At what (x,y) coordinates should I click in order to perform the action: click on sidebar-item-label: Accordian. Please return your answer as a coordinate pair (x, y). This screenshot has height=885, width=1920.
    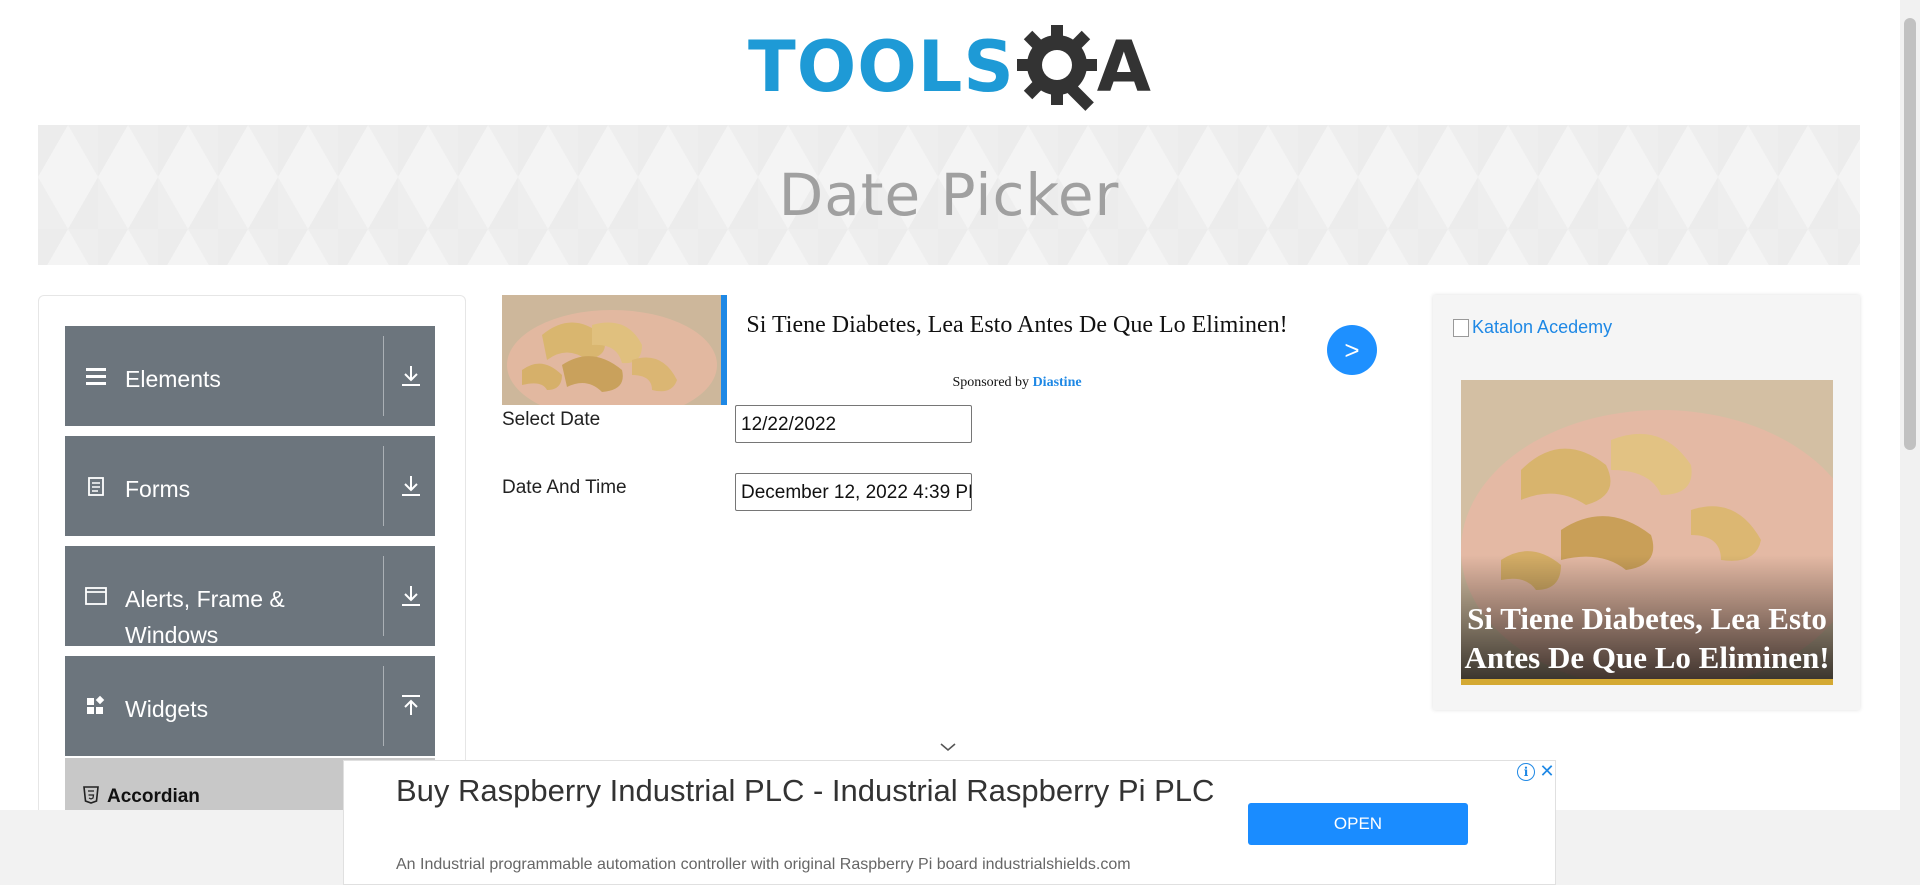
    Looking at the image, I should click on (153, 796).